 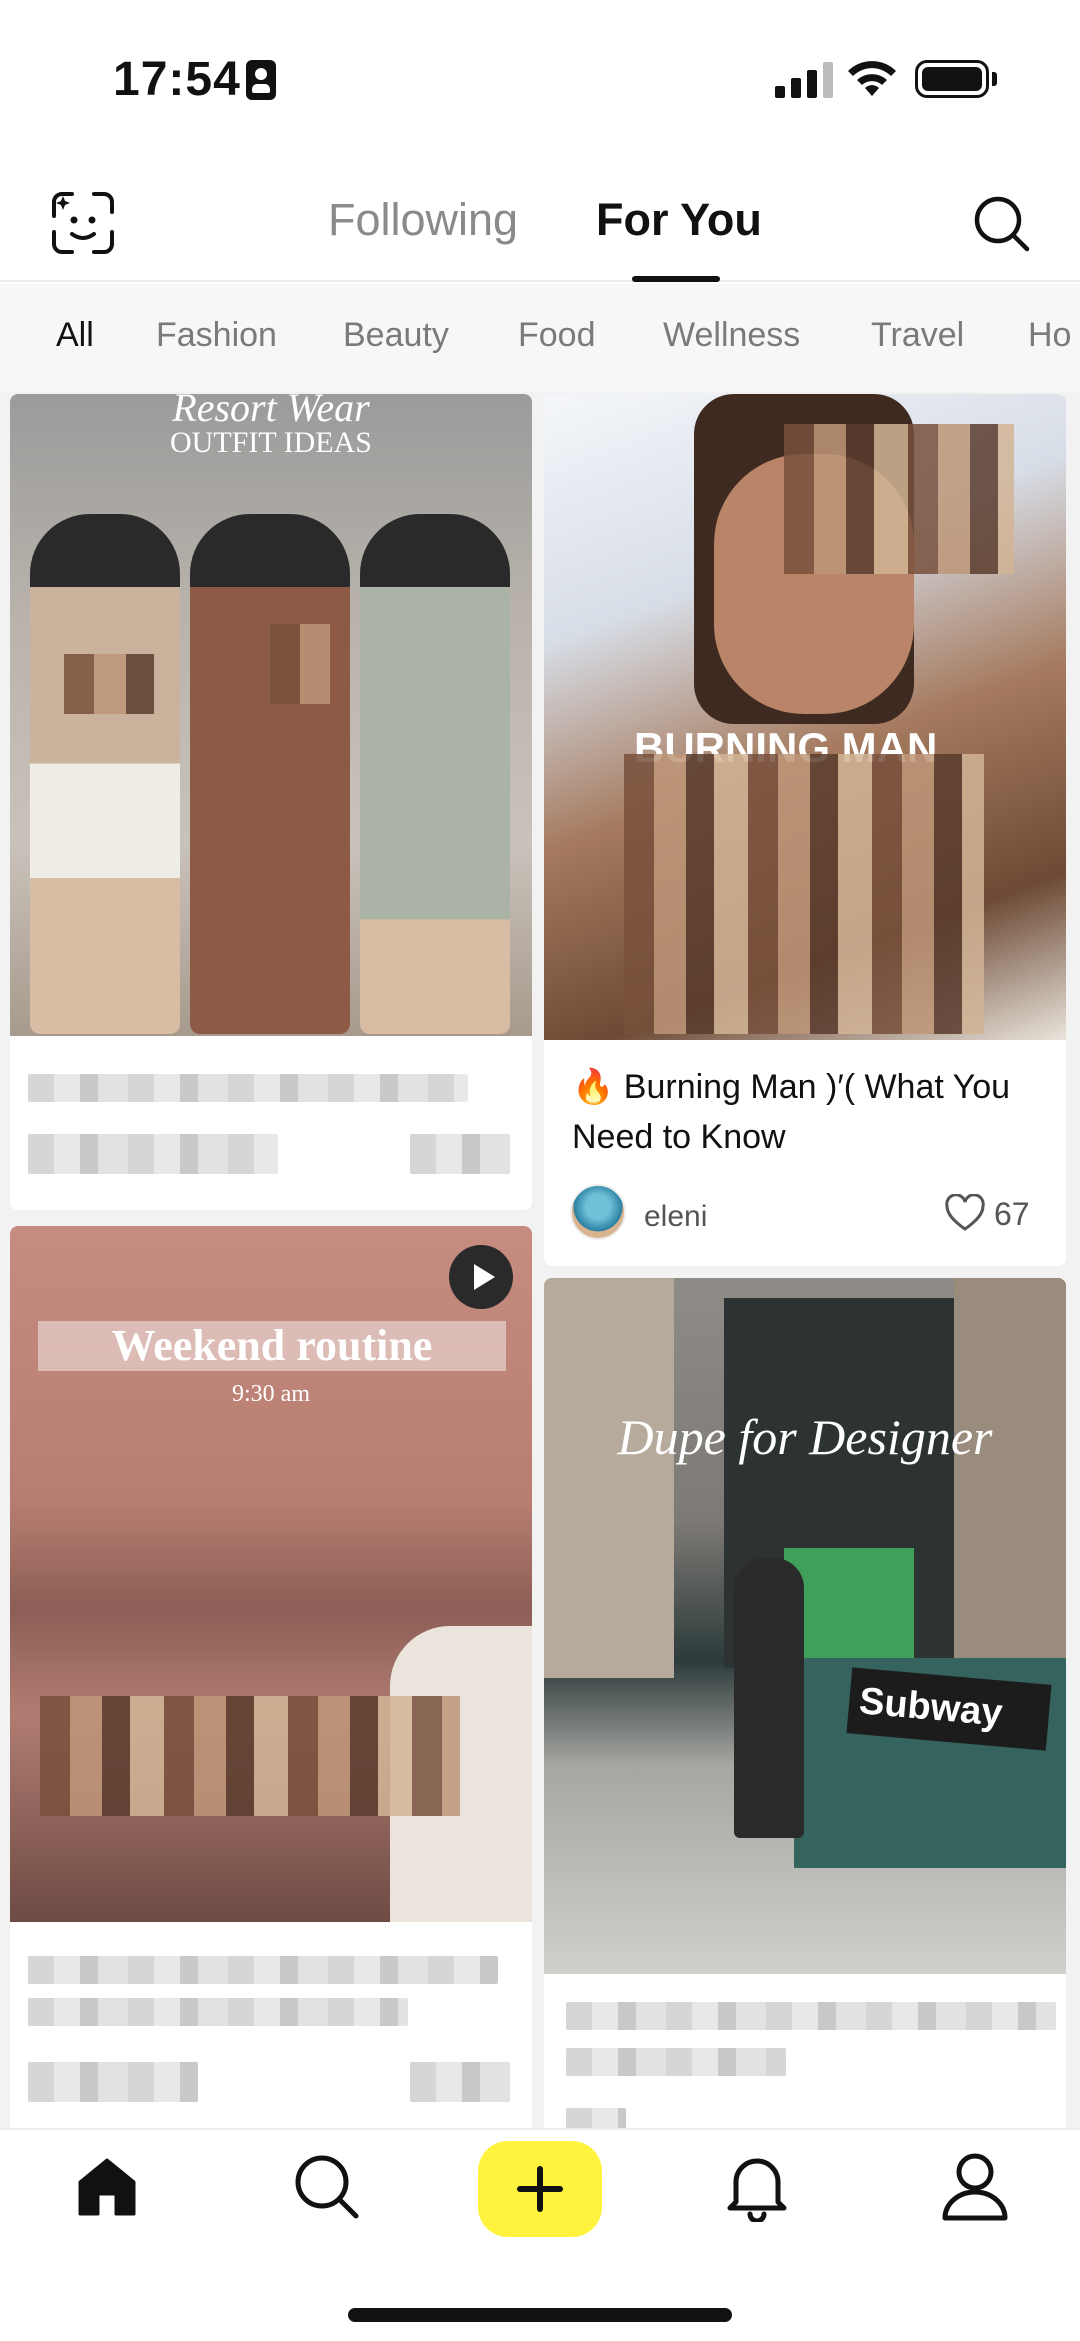 I want to click on face-scan-icon, so click(x=83, y=223).